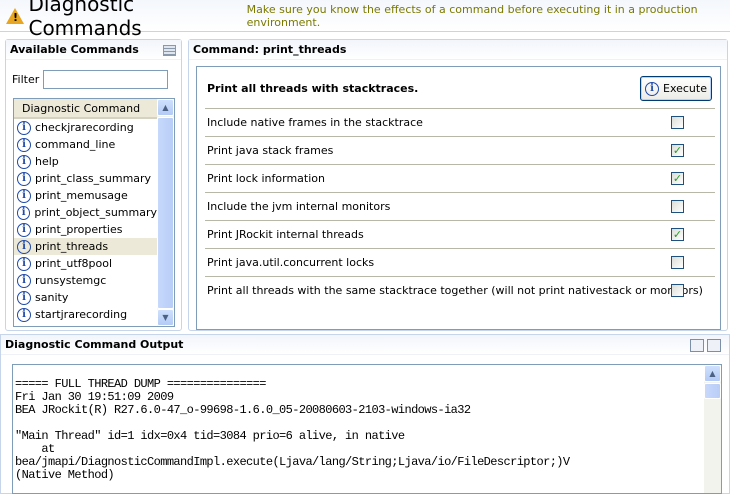 This screenshot has height=494, width=730. Describe the element at coordinates (169, 50) in the screenshot. I see `table-view-icon` at that location.